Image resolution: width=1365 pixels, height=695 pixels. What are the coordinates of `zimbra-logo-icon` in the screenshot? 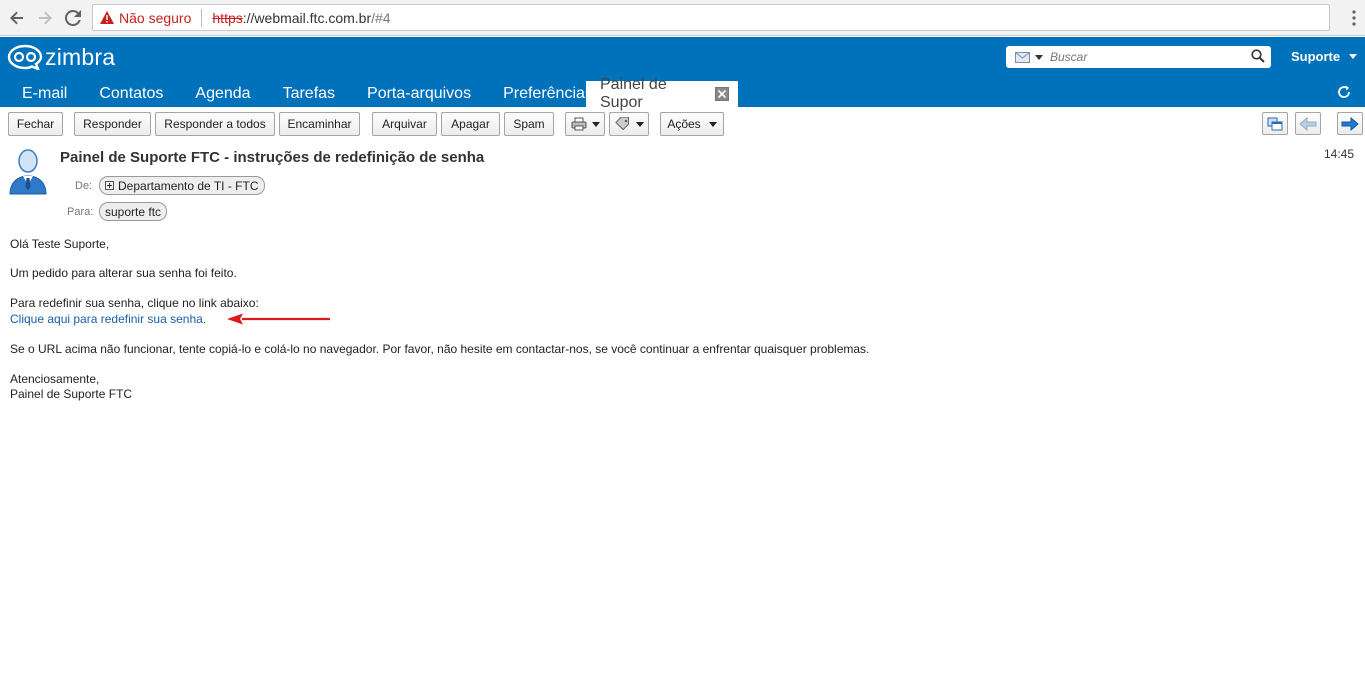 It's located at (25, 57).